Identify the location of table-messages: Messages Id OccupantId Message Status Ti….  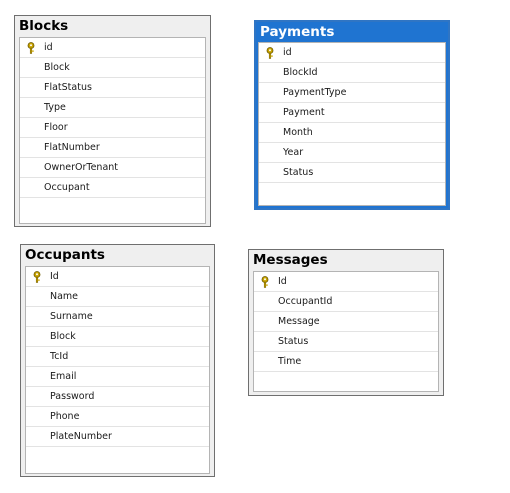
(346, 322).